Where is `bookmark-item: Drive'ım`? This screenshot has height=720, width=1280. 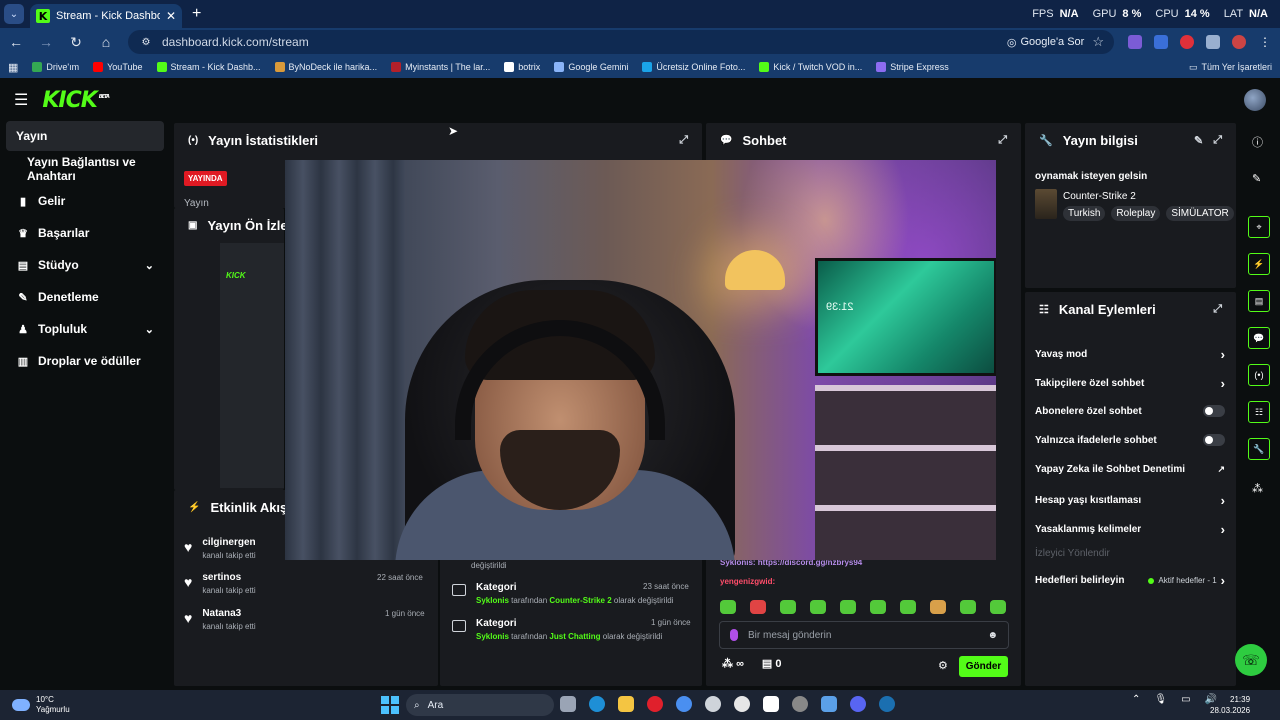
bookmark-item: Drive'ım is located at coordinates (55, 67).